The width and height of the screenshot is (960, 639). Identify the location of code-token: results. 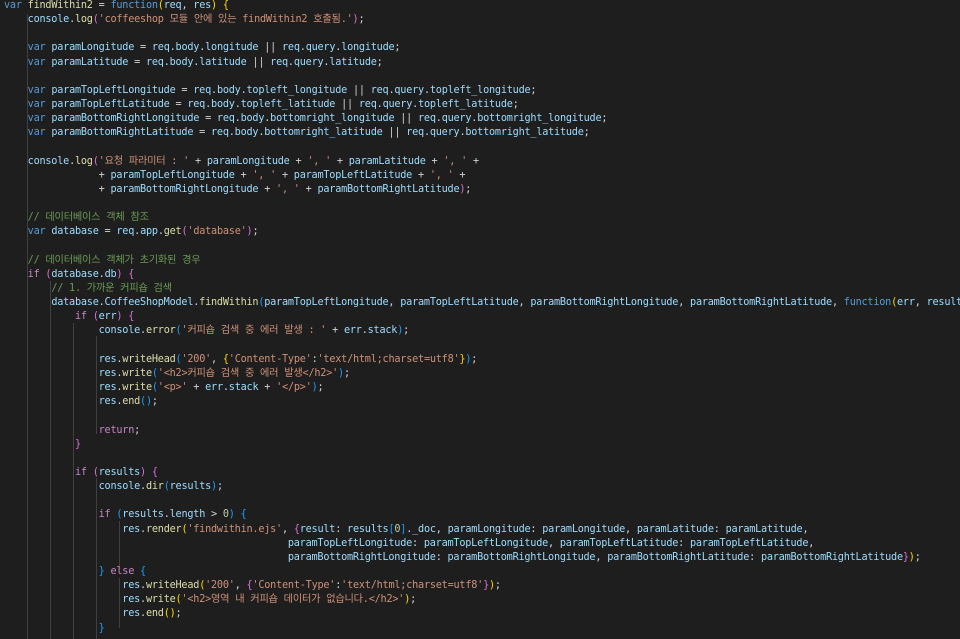
(190, 487).